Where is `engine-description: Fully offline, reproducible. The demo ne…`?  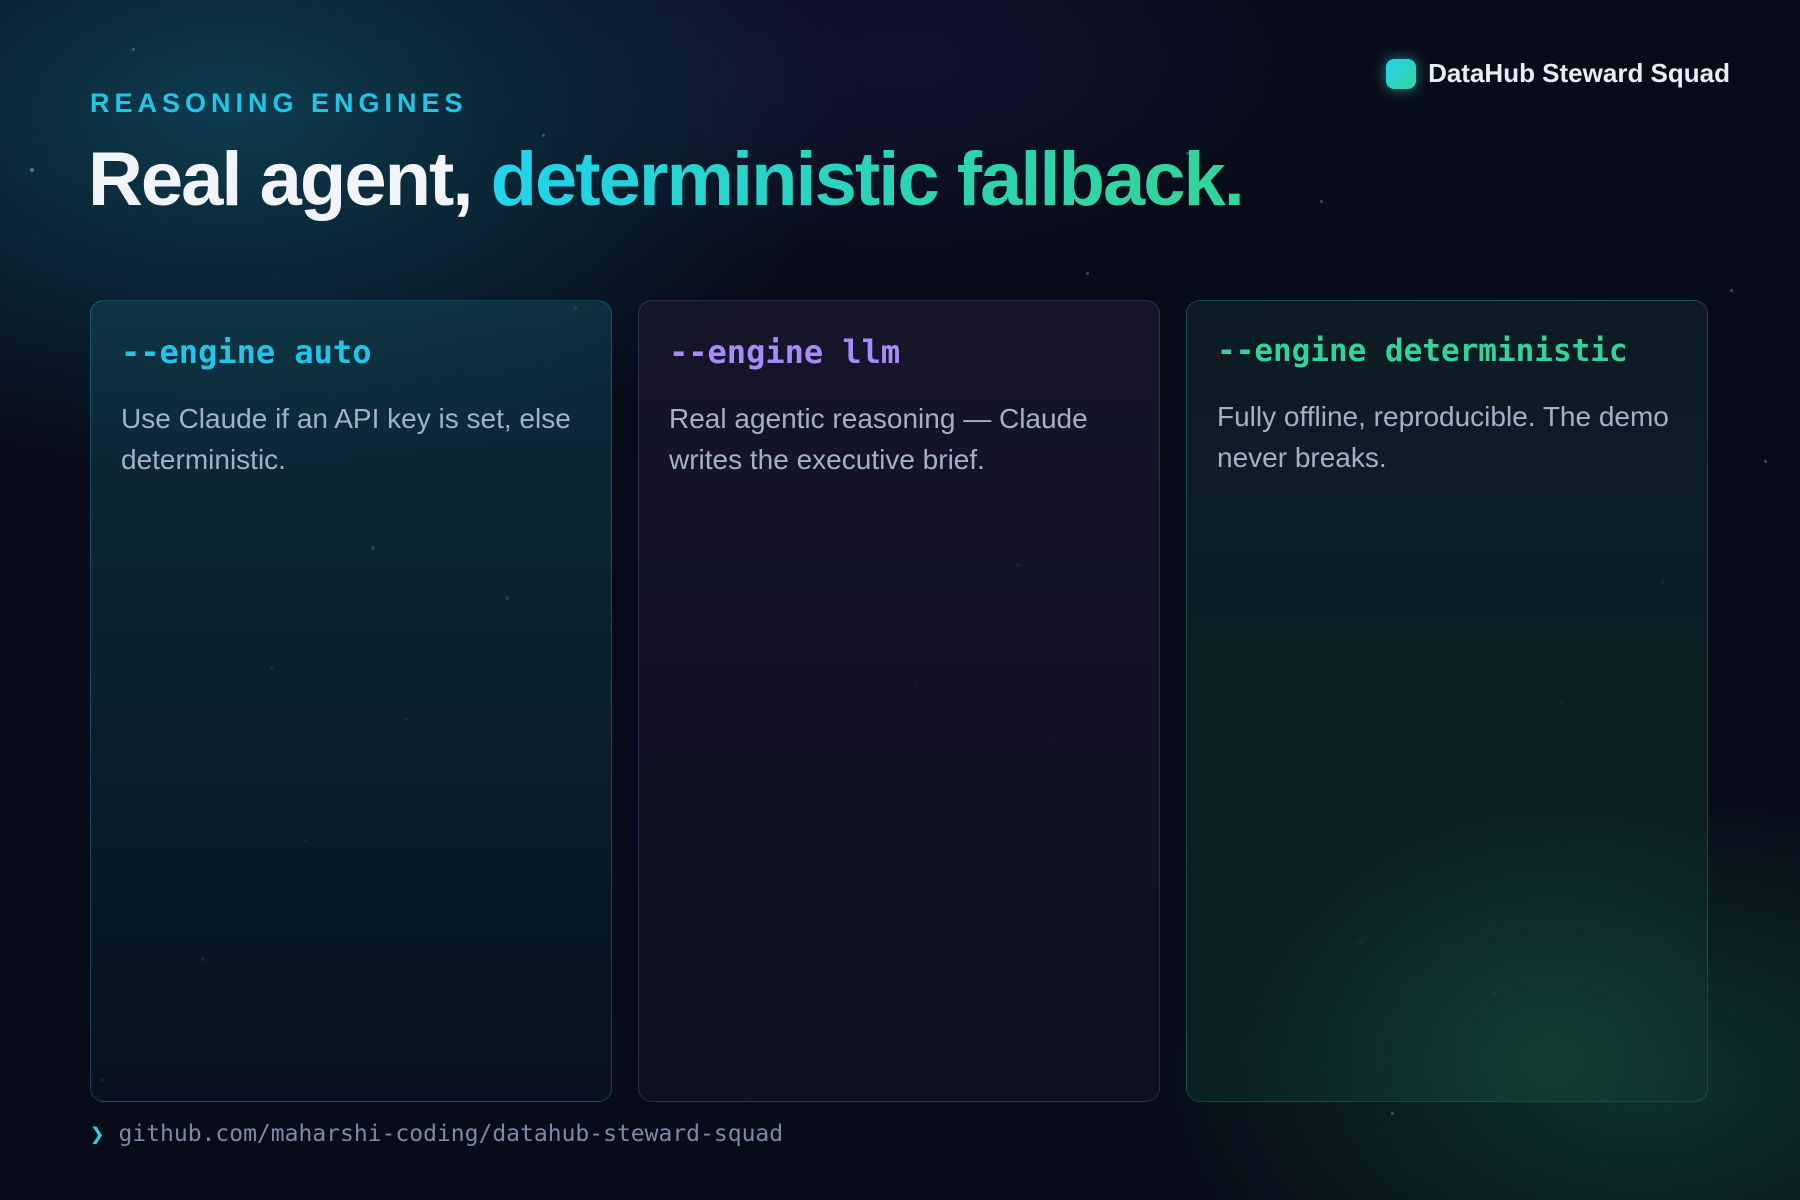 engine-description: Fully offline, reproducible. The demo ne… is located at coordinates (1443, 437).